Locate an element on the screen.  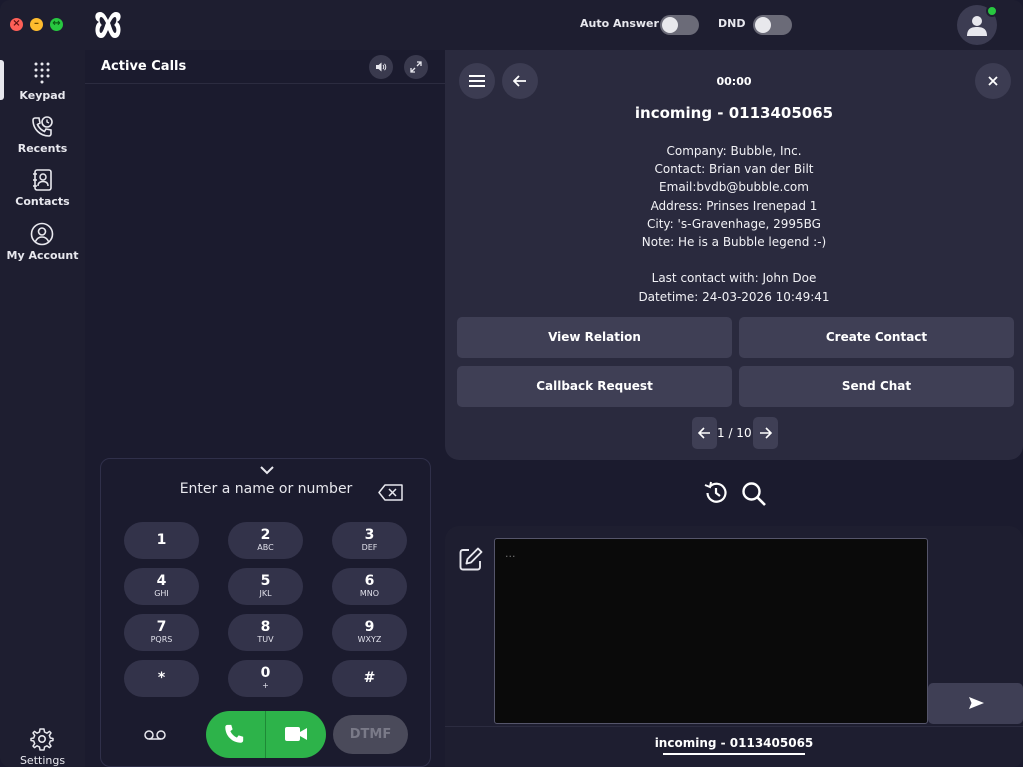
close-window-button: × is located at coordinates (16, 24).